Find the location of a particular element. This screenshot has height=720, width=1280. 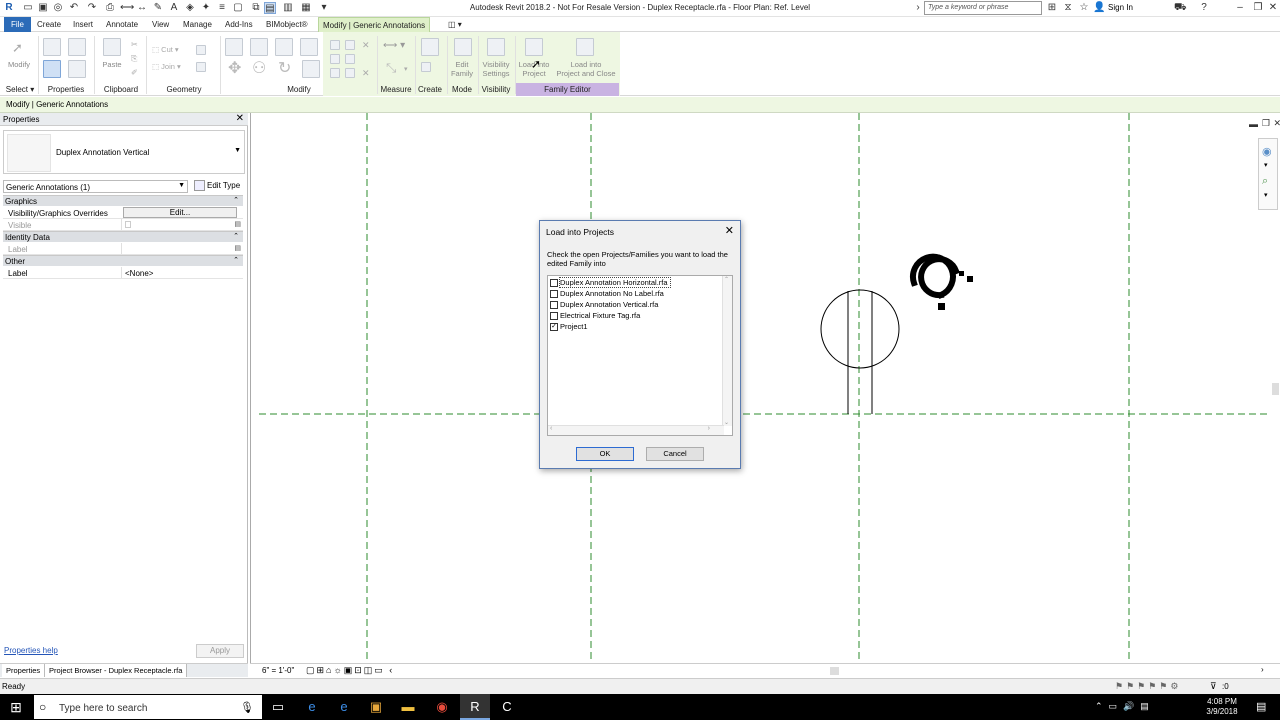

family-category-icon is located at coordinates (77, 69).